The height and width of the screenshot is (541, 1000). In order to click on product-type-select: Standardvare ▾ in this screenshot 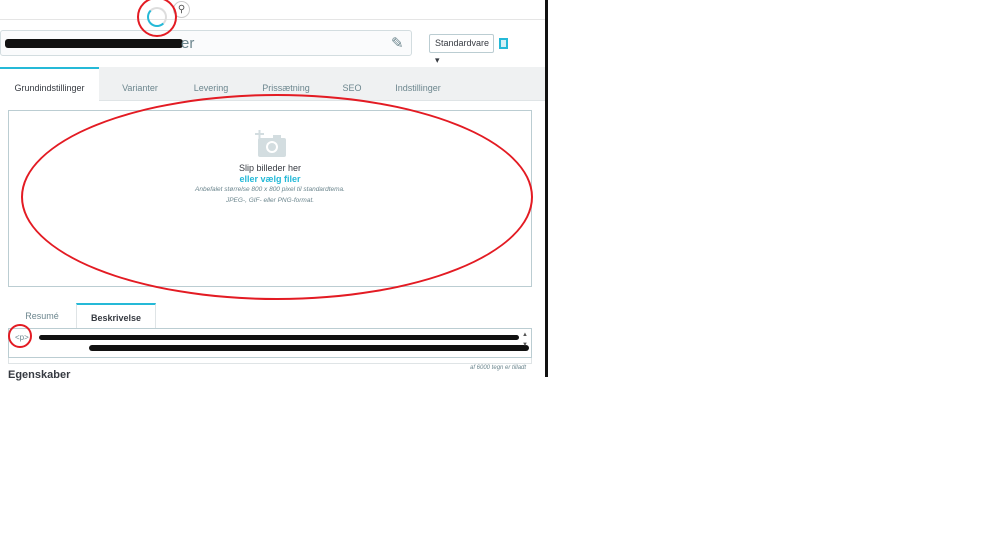, I will do `click(461, 49)`.